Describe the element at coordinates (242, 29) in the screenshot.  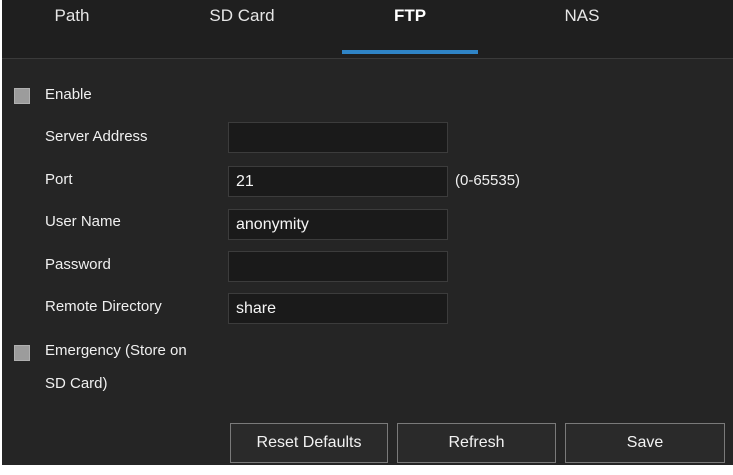
I see `tab-sd-card: SD Card` at that location.